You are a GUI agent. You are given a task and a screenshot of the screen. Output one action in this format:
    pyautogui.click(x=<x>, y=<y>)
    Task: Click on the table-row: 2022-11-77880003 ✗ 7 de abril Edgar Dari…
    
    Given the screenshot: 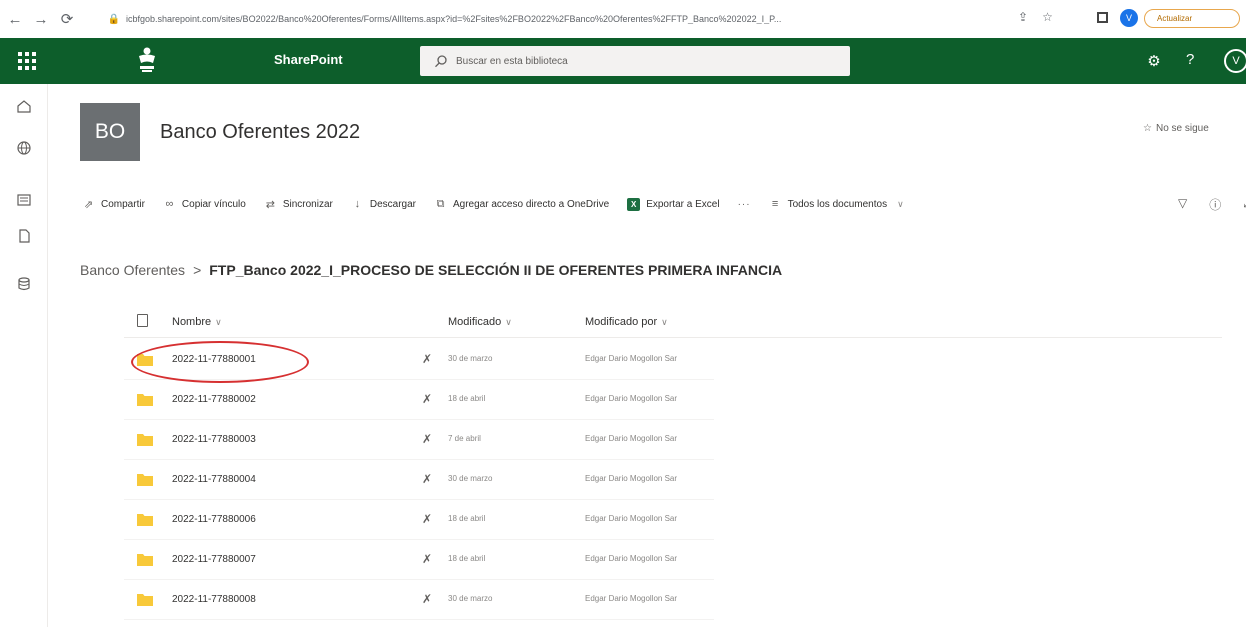 What is the action you would take?
    pyautogui.click(x=419, y=440)
    